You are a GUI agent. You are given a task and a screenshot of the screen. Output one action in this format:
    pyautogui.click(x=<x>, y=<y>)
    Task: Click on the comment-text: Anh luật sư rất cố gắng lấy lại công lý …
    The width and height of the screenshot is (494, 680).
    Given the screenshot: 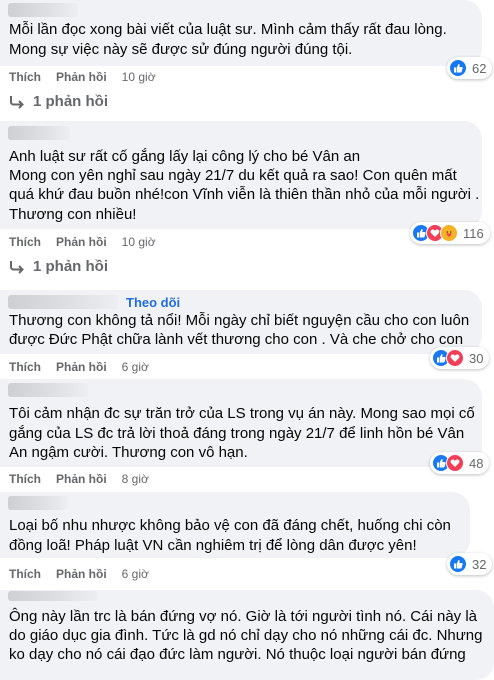 What is the action you would take?
    pyautogui.click(x=185, y=156)
    